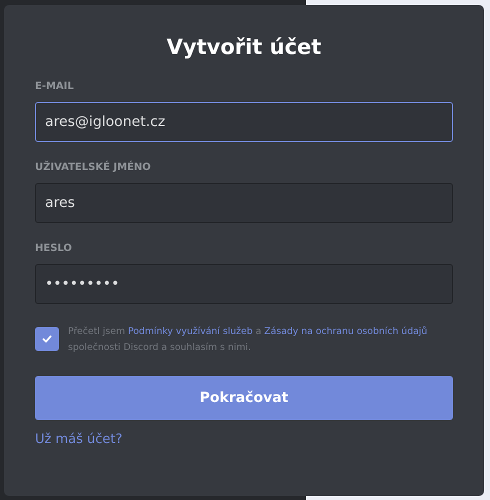 Image resolution: width=490 pixels, height=500 pixels. I want to click on terms-link: Zásady na ochranu osobních údajů, so click(346, 331).